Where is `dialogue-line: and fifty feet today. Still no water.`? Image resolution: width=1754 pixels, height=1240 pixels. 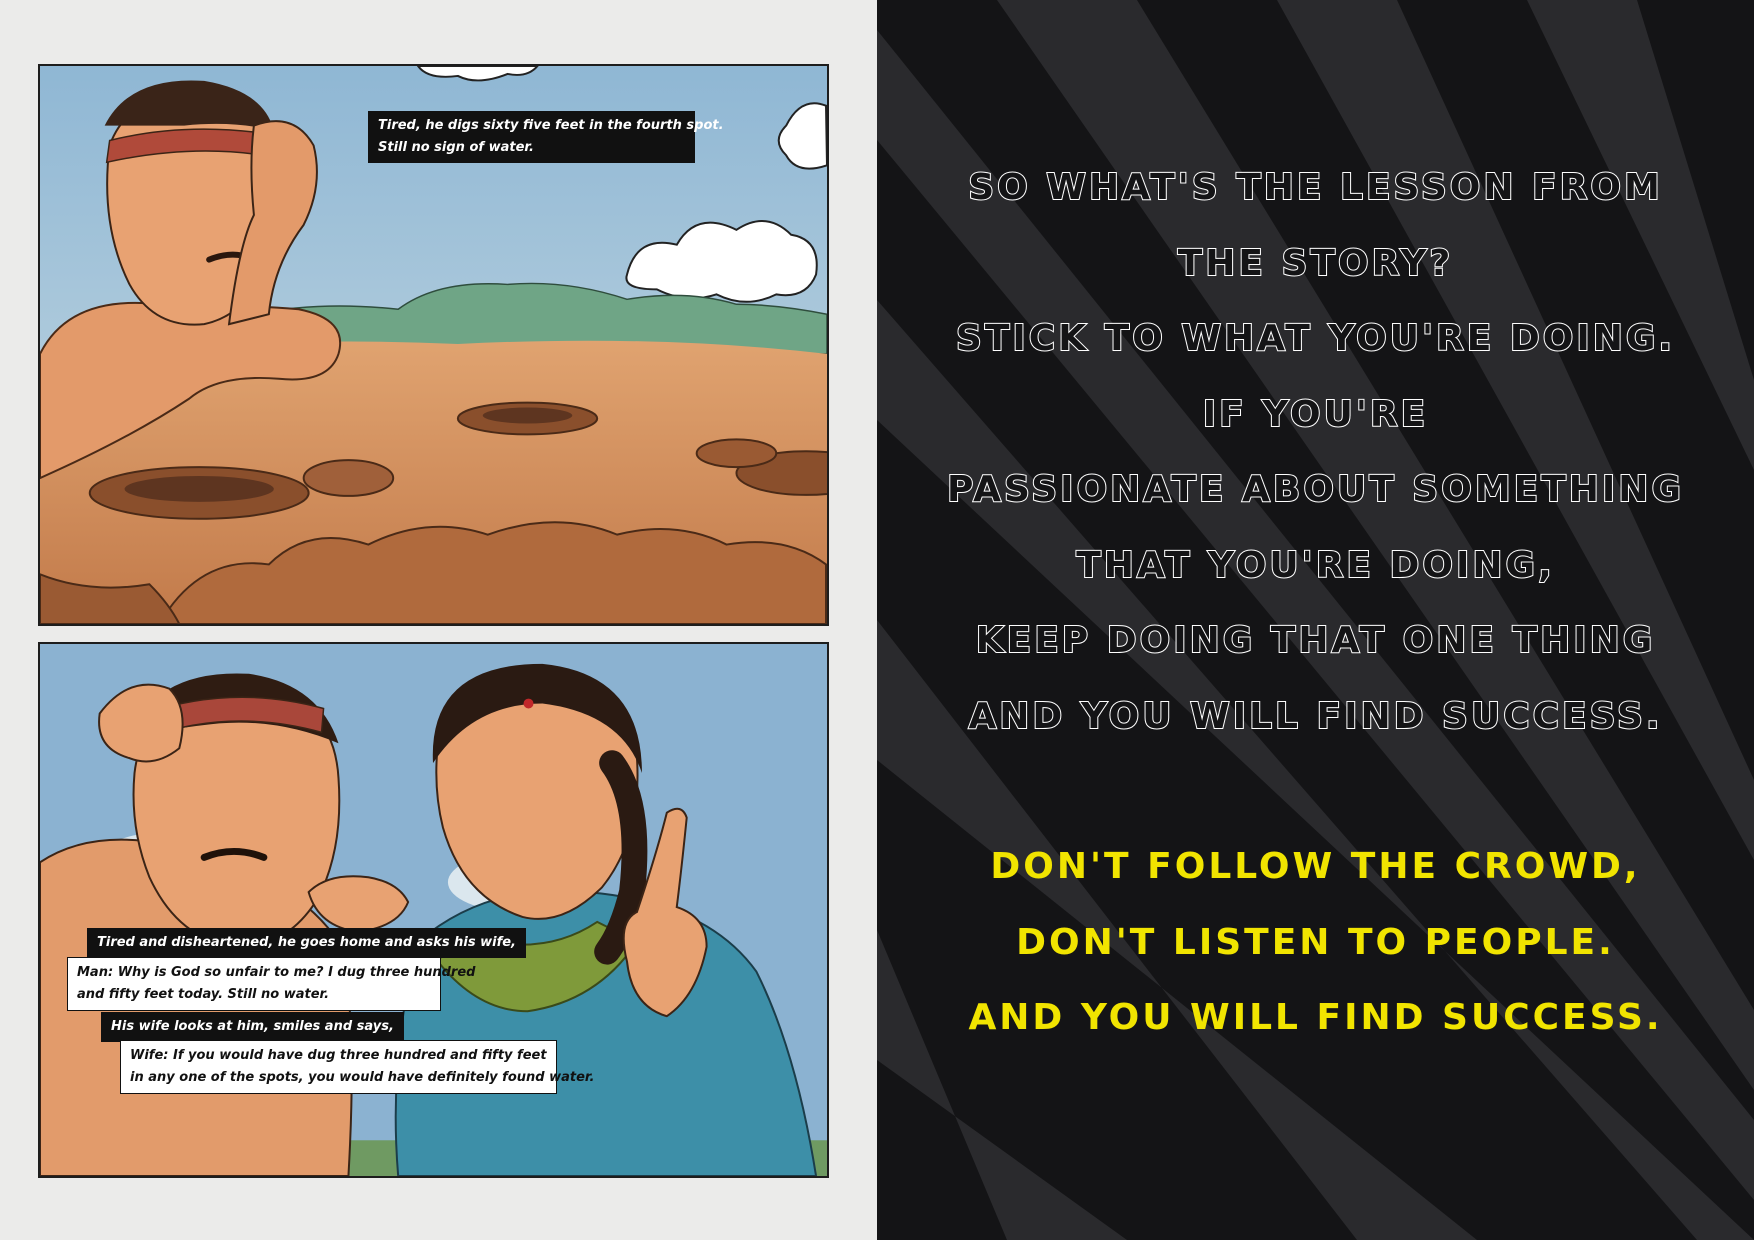
dialogue-line: and fifty feet today. Still no water. is located at coordinates (203, 994).